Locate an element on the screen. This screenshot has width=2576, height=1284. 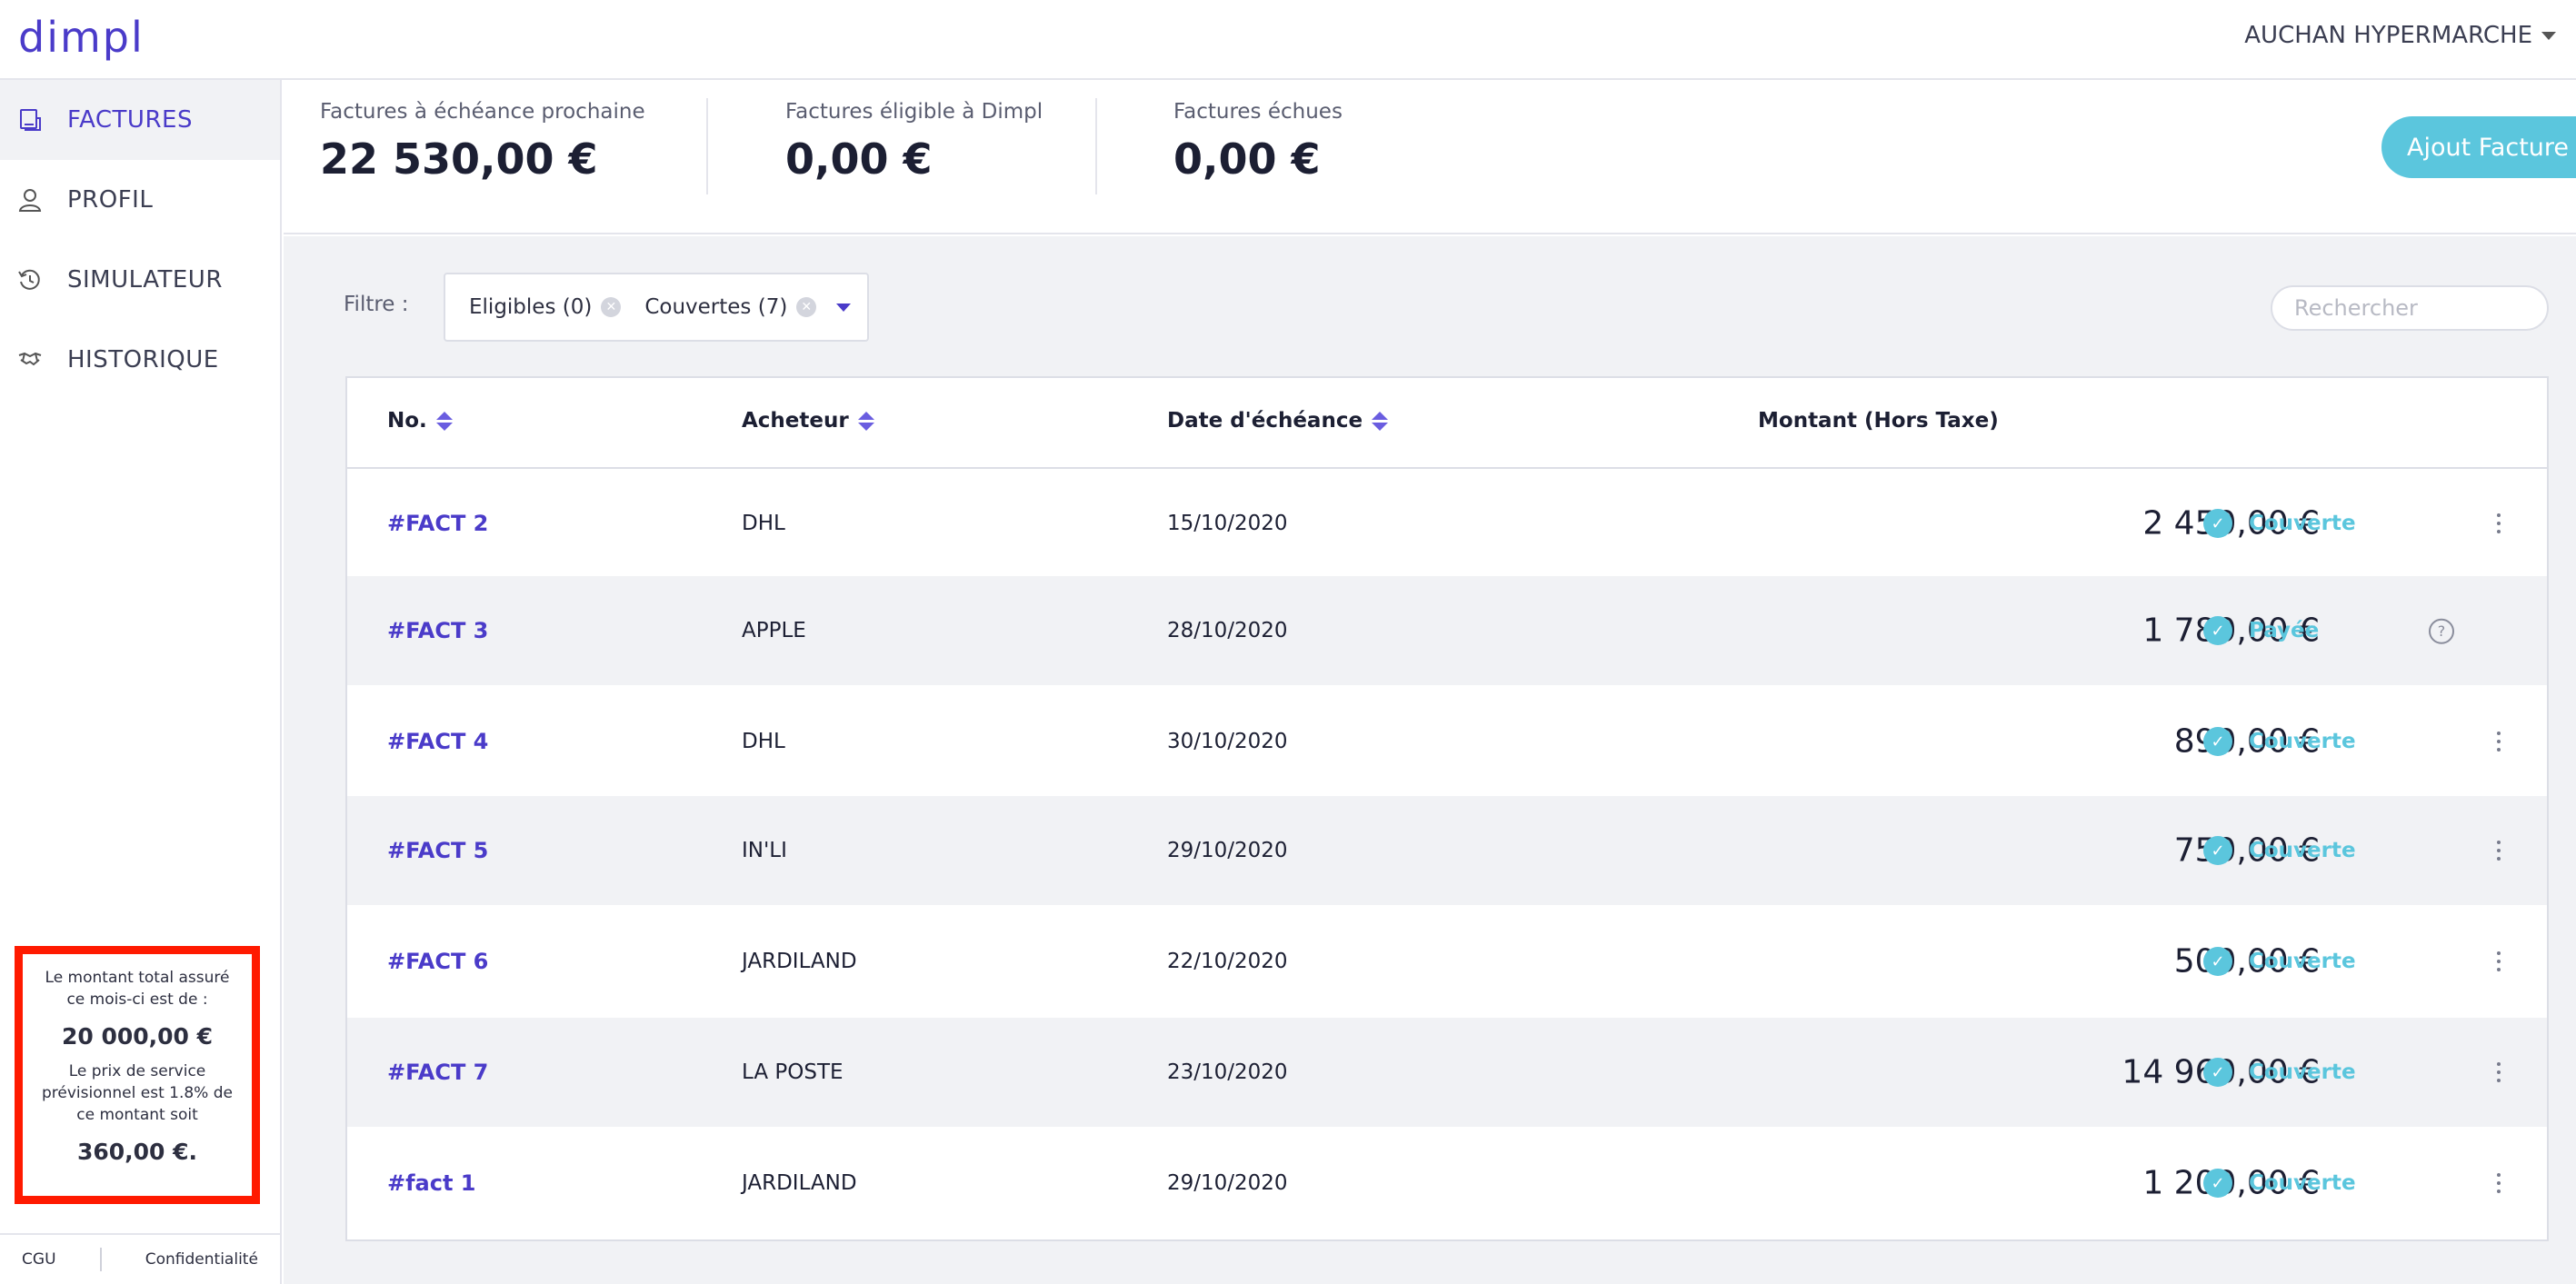
status-label: Payée is located at coordinates (2284, 630).